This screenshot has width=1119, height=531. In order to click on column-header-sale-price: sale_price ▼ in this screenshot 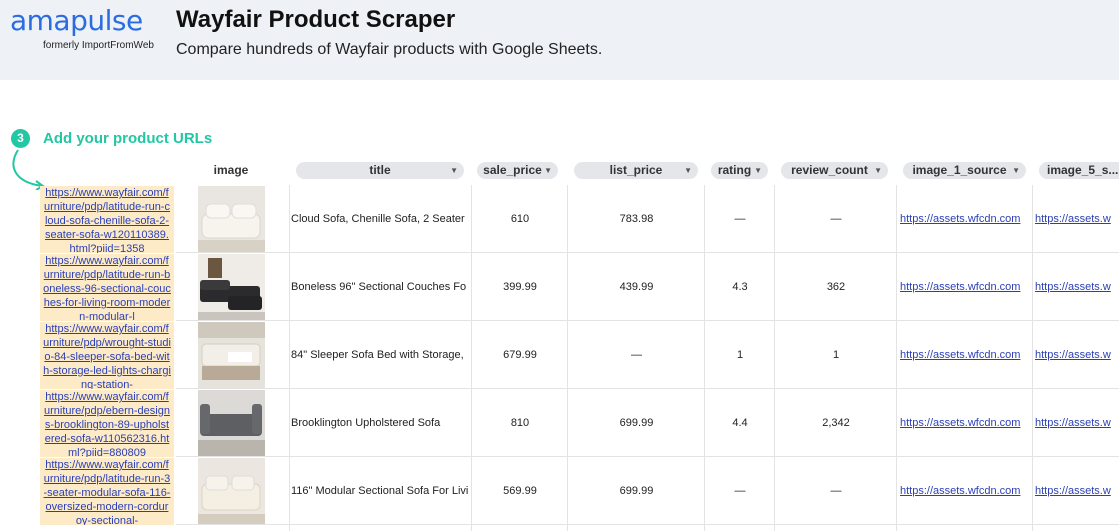, I will do `click(517, 170)`.